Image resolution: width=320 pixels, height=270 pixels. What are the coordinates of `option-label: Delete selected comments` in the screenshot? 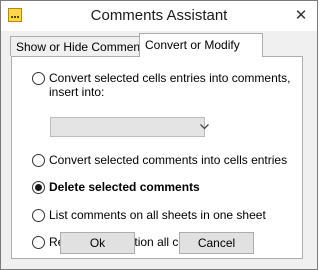 It's located at (124, 187).